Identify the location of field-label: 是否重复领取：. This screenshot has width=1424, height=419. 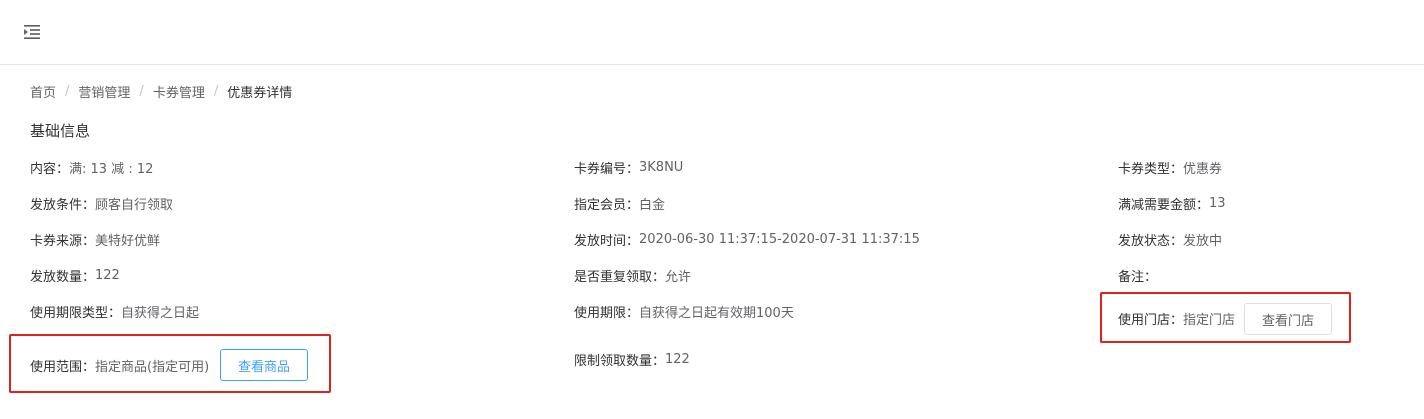
(620, 277).